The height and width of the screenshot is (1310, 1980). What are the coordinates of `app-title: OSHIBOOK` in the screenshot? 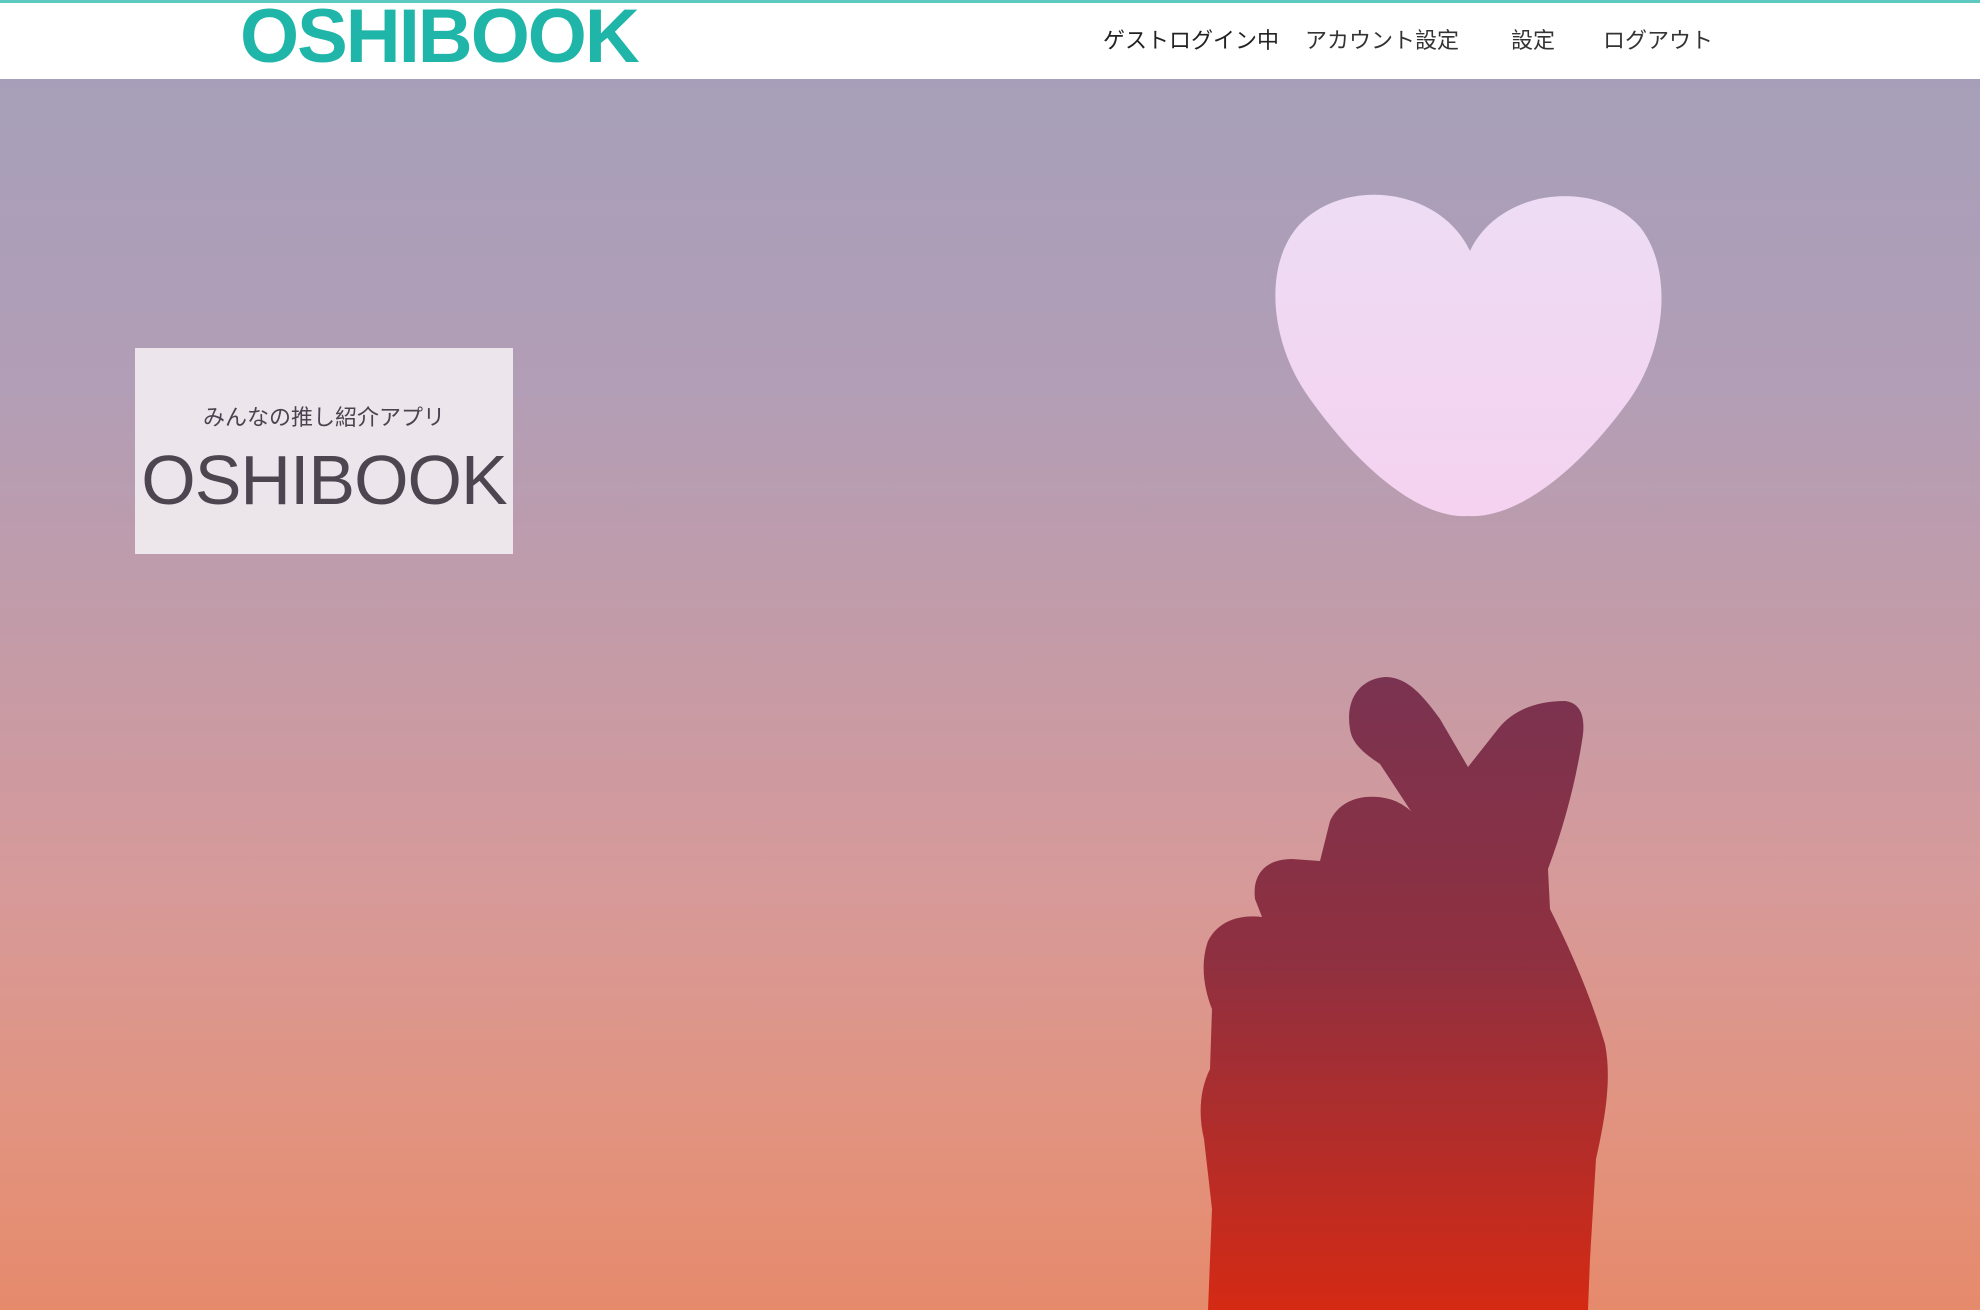 It's located at (324, 480).